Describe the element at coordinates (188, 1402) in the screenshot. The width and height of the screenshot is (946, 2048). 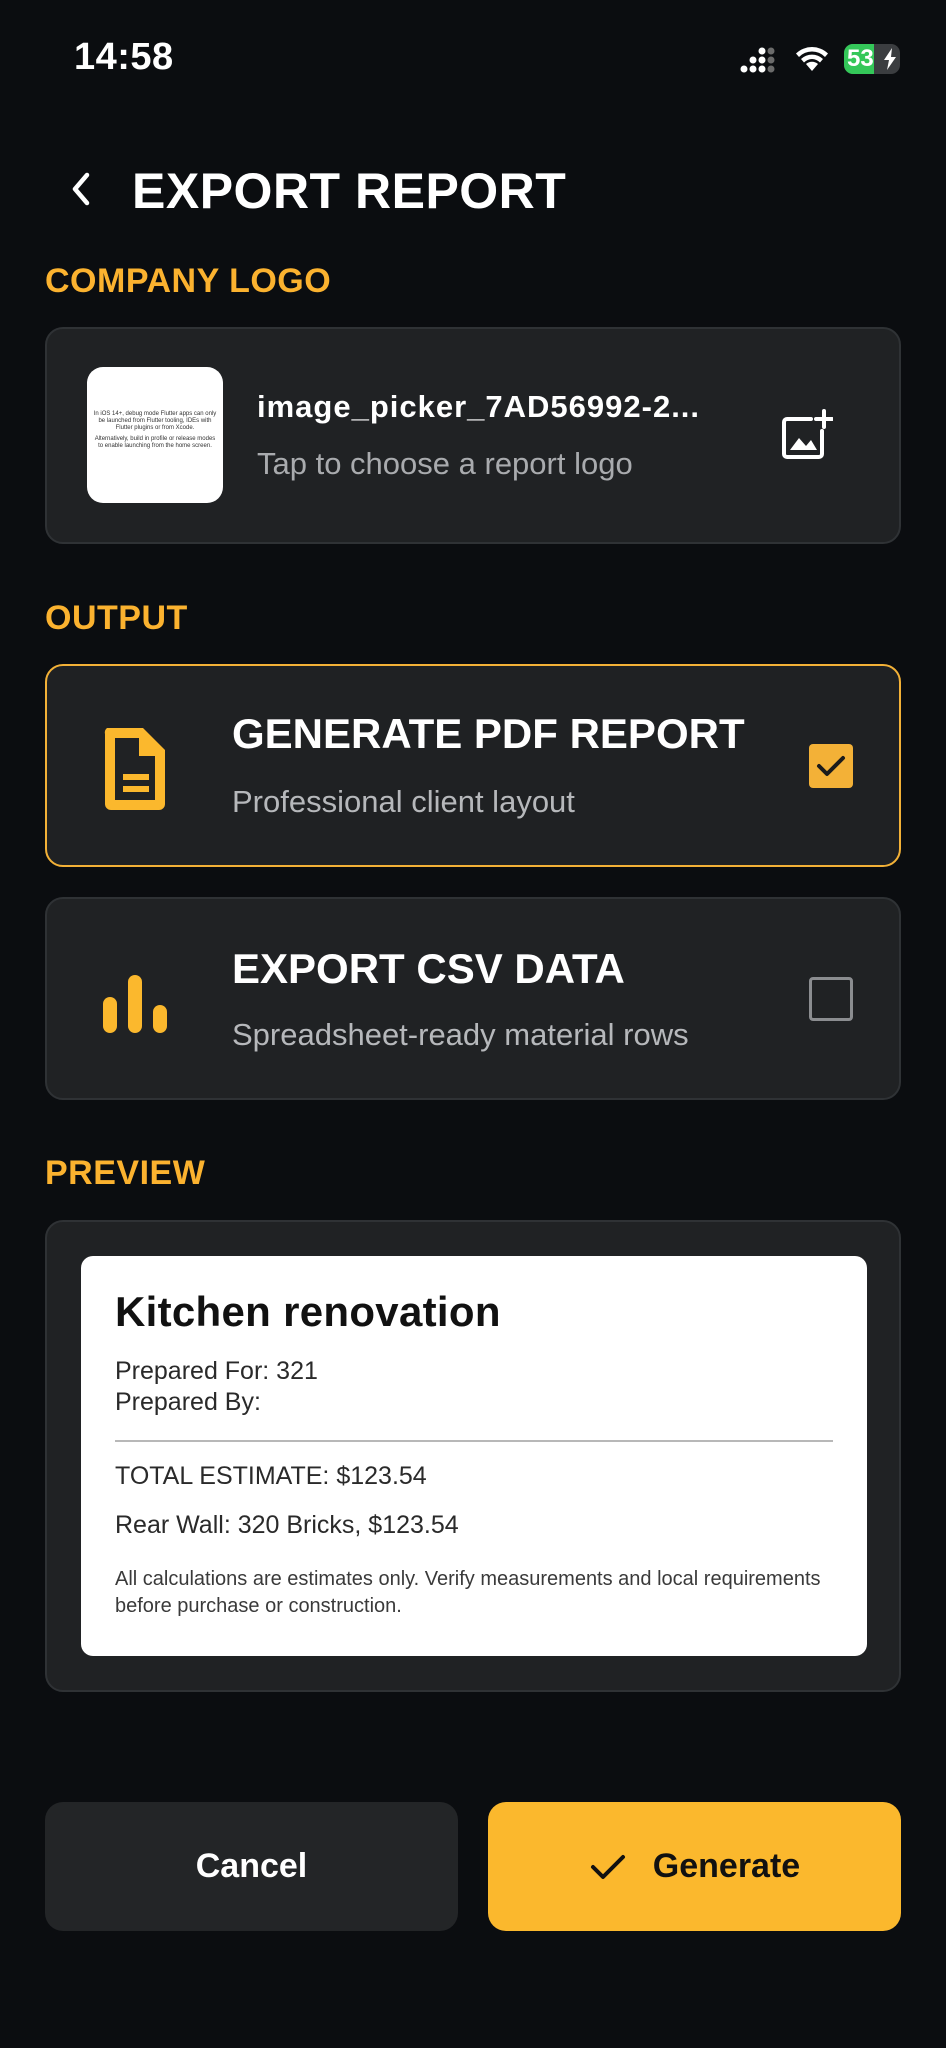
I see `preview-prepared-by: Prepared By:` at that location.